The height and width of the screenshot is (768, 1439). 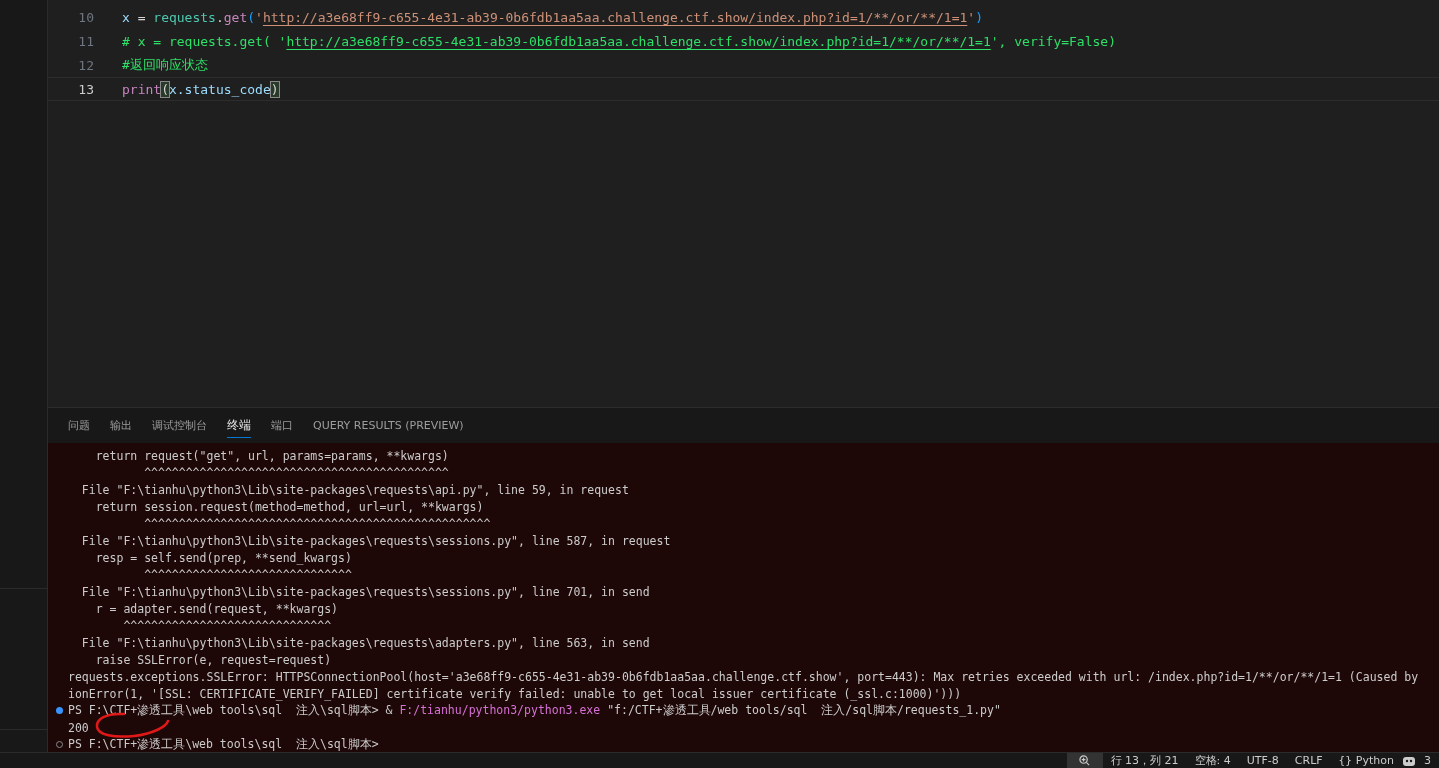 What do you see at coordinates (216, 608) in the screenshot?
I see `terminal-line: r = adapter.send(request, **kwargs)` at bounding box center [216, 608].